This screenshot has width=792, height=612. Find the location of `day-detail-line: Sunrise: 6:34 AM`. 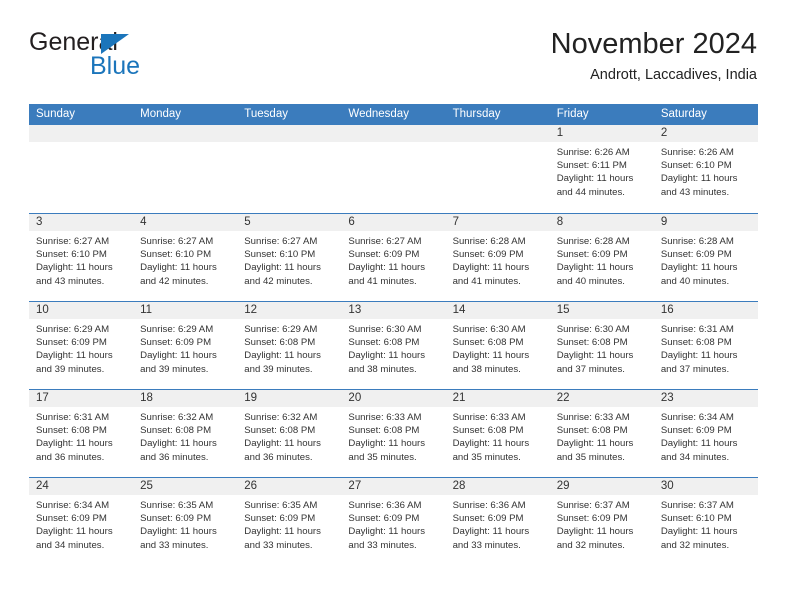

day-detail-line: Sunrise: 6:34 AM is located at coordinates (73, 505).